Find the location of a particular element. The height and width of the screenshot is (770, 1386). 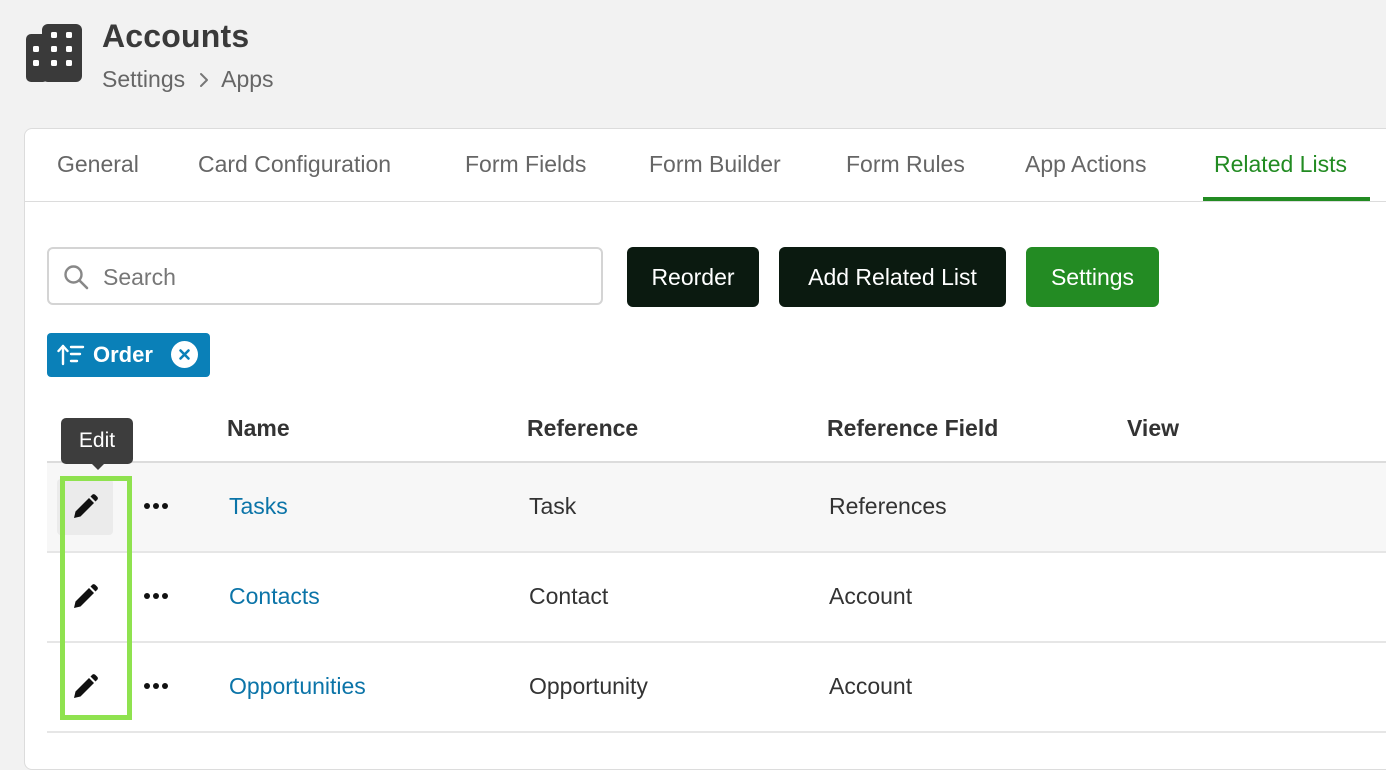

breadcrumb: Settings Apps is located at coordinates (188, 79).